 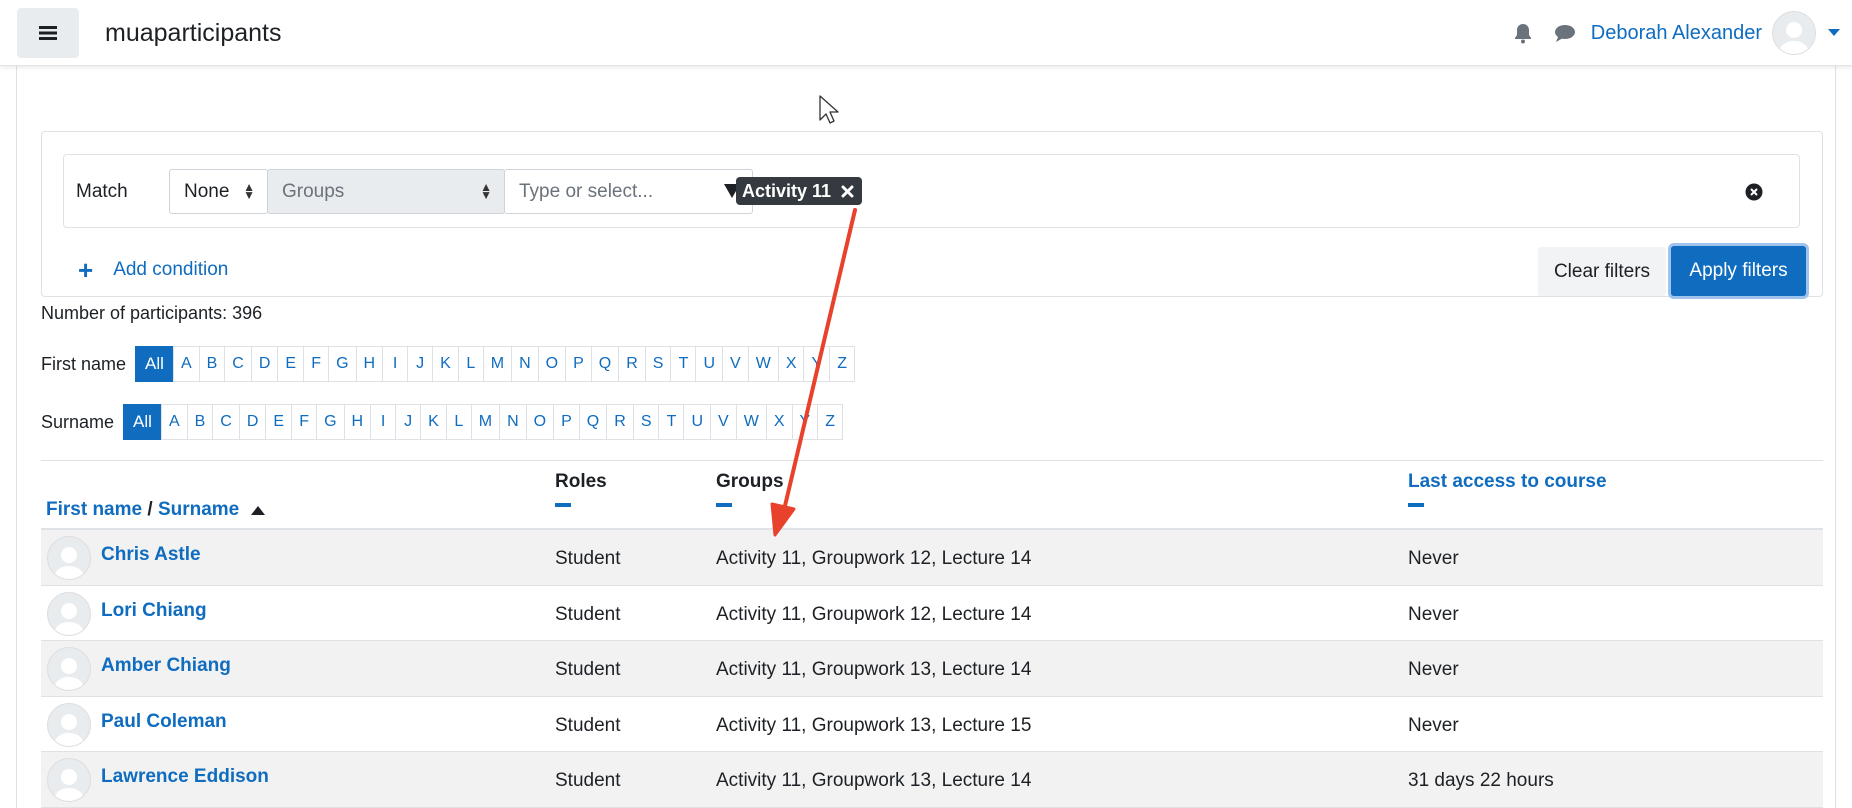 What do you see at coordinates (563, 505) in the screenshot?
I see `collapse-roles-icon` at bounding box center [563, 505].